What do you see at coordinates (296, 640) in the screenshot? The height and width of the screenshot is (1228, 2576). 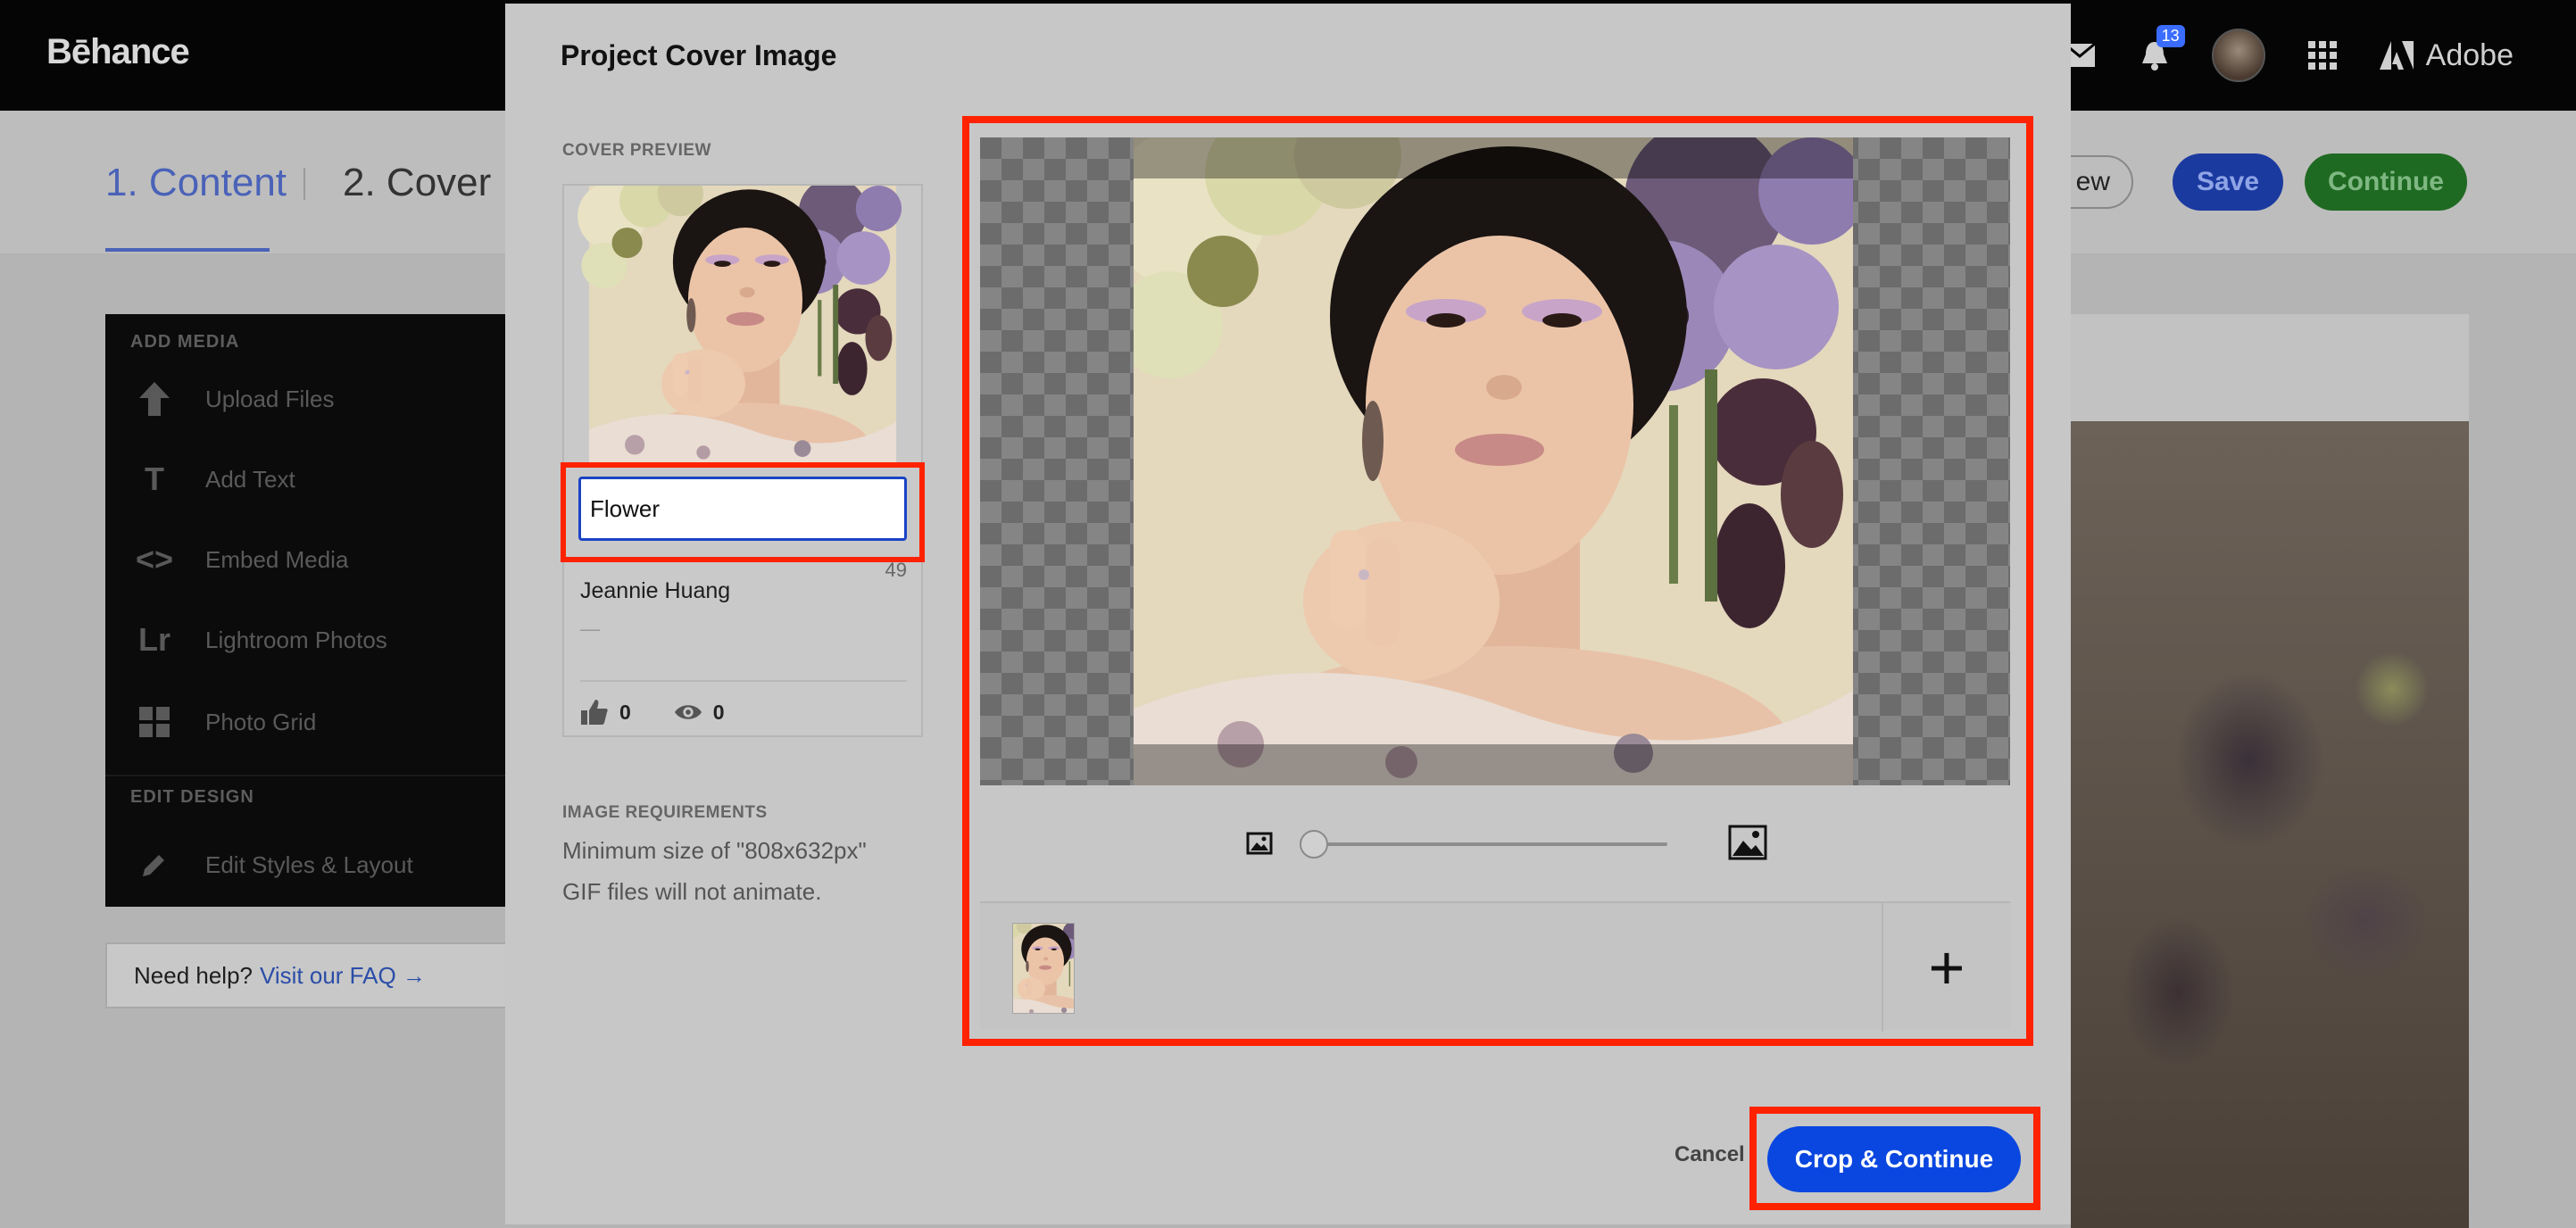 I see `sidebar-item-label: Lightroom Photos` at bounding box center [296, 640].